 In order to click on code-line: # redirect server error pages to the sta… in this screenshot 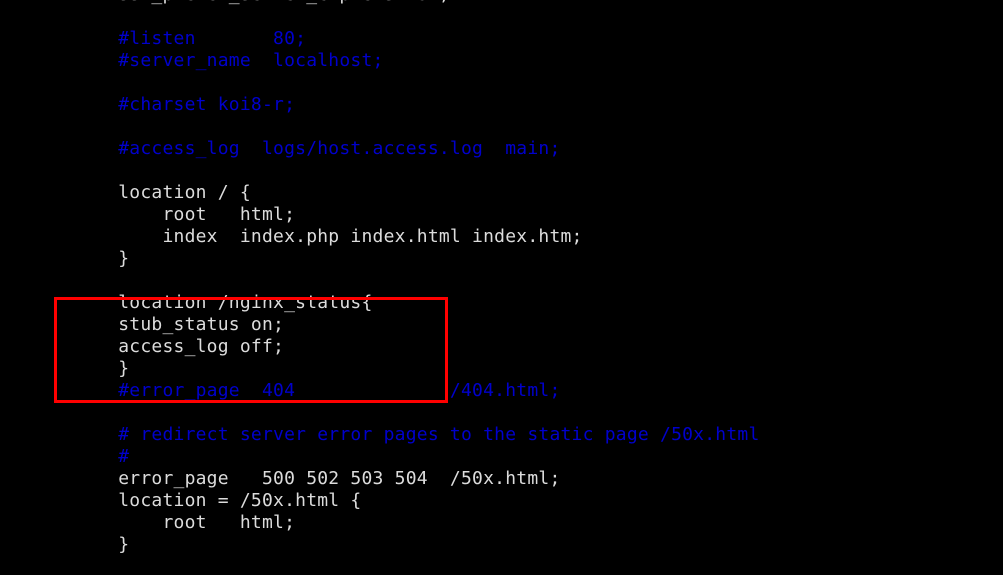, I will do `click(417, 434)`.